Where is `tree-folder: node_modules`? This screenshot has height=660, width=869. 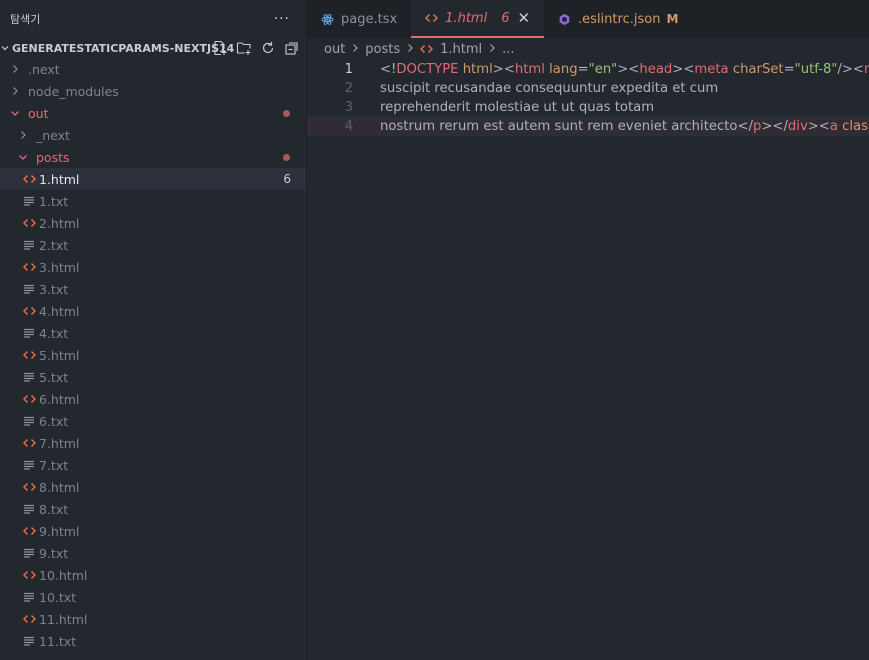 tree-folder: node_modules is located at coordinates (153, 91).